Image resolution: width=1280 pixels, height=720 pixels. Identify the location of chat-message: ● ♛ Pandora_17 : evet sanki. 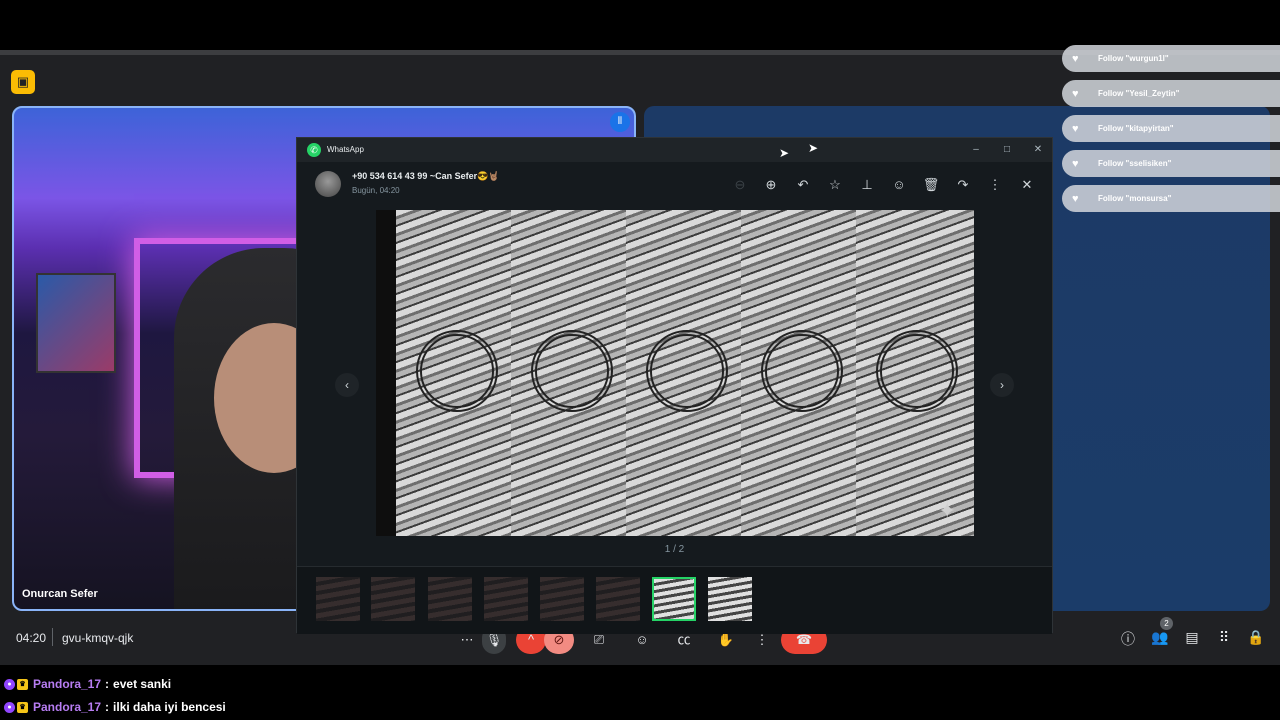
(87, 684).